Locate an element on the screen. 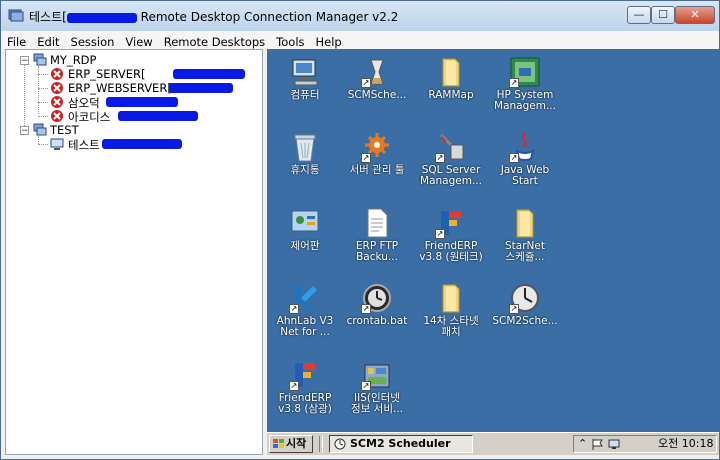  icon-label: 제어판 is located at coordinates (305, 246).